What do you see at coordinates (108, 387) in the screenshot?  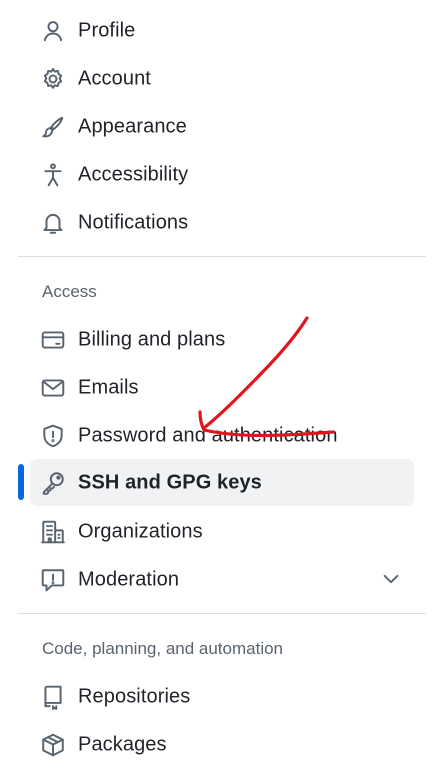 I see `sidebar-item-label: Emails` at bounding box center [108, 387].